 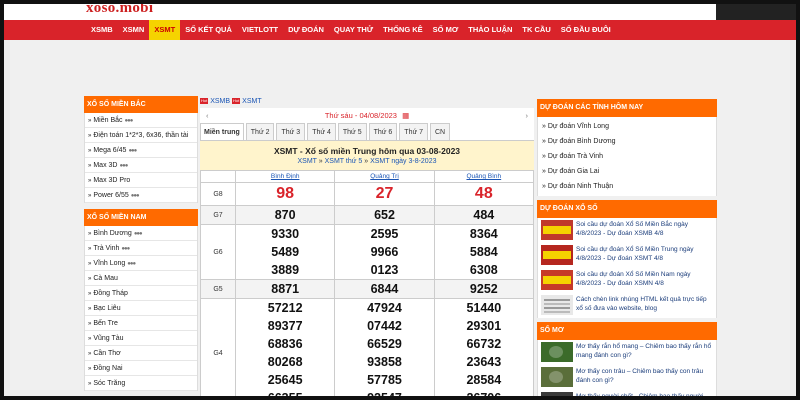 I want to click on predict-item: » Dự đoán Bình Dương, so click(x=627, y=141).